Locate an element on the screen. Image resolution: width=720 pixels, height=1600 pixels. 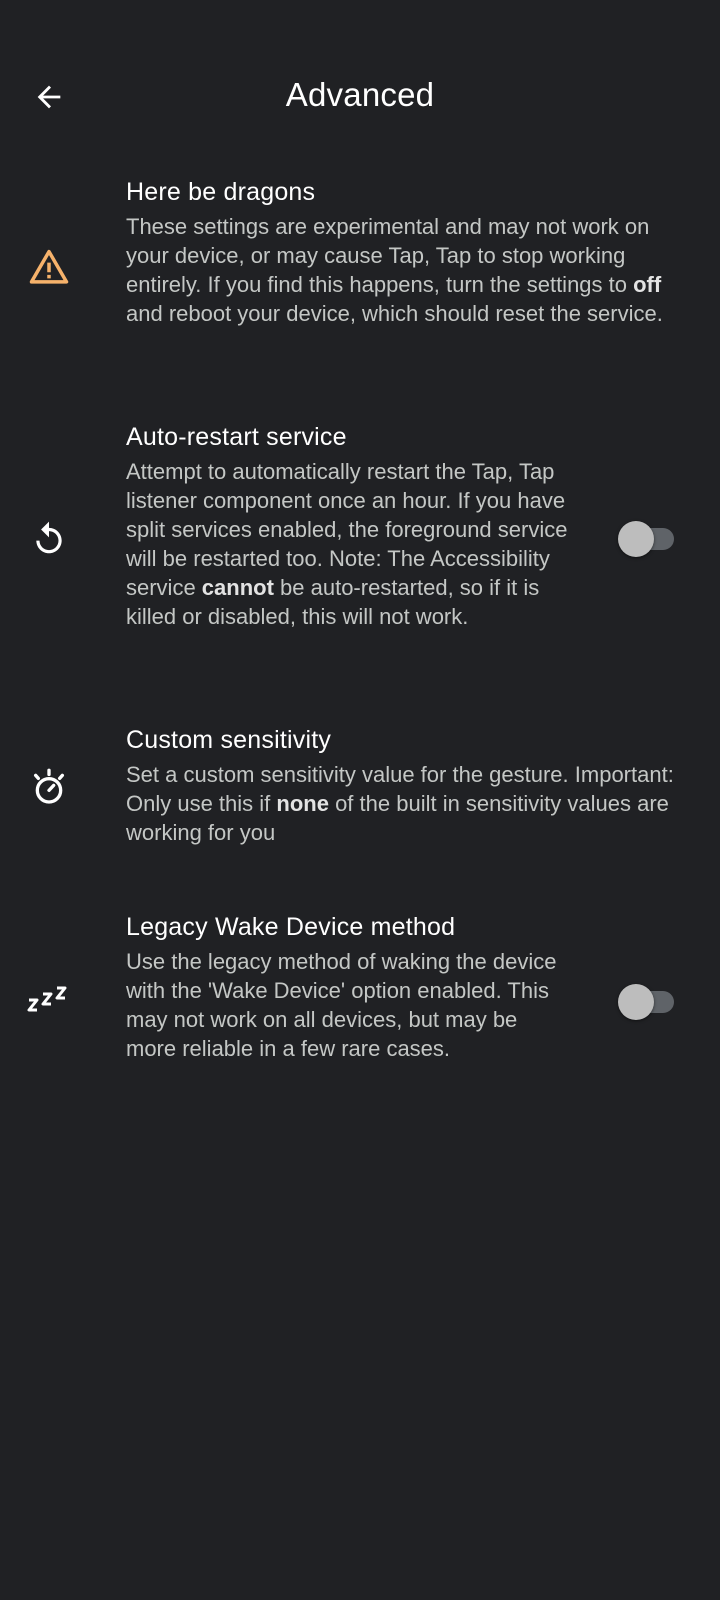
top-app-bar: Advanced is located at coordinates (360, 98).